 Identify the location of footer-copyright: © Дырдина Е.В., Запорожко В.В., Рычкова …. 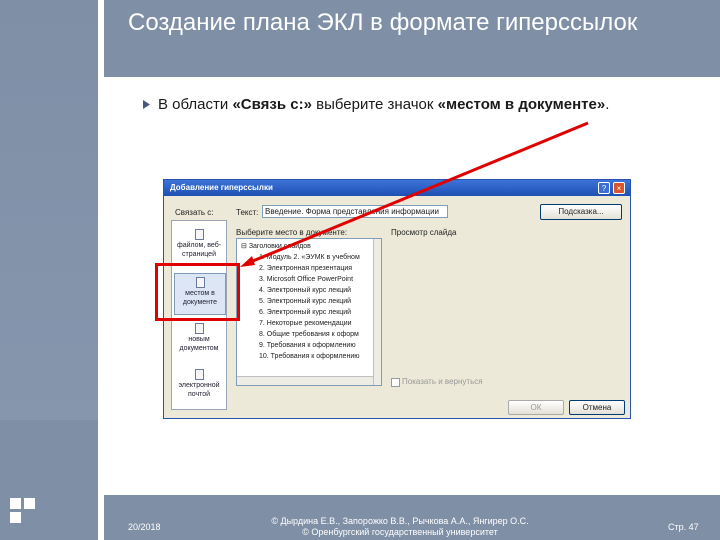
(400, 526).